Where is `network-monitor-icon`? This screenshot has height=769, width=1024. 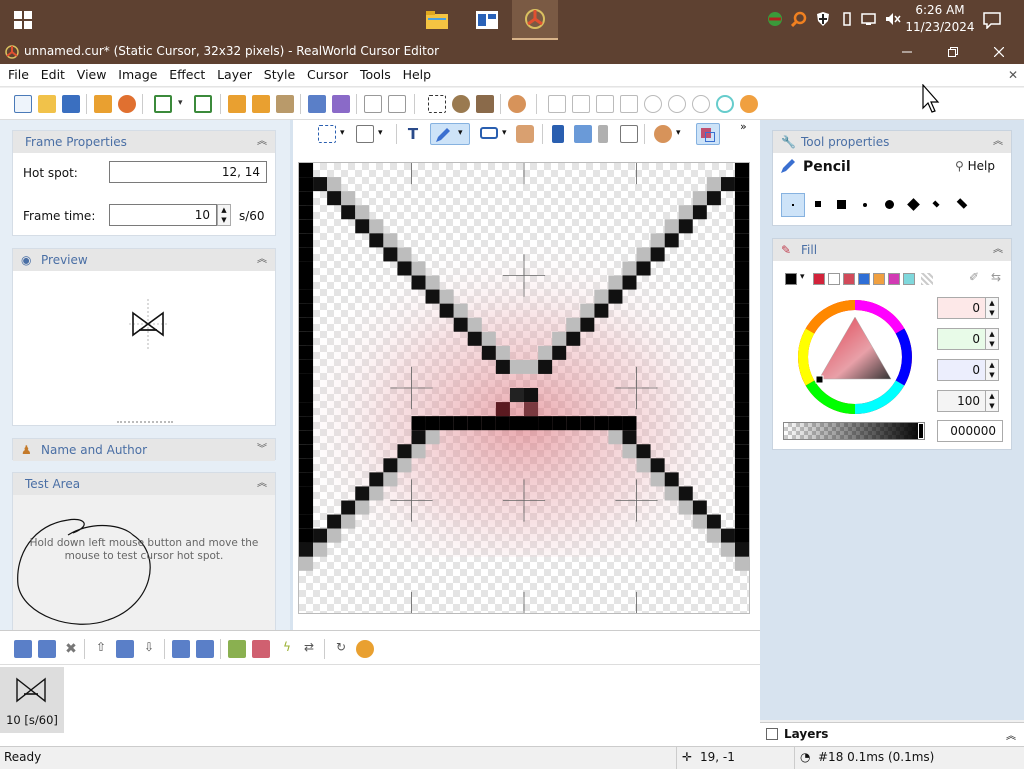 network-monitor-icon is located at coordinates (869, 19).